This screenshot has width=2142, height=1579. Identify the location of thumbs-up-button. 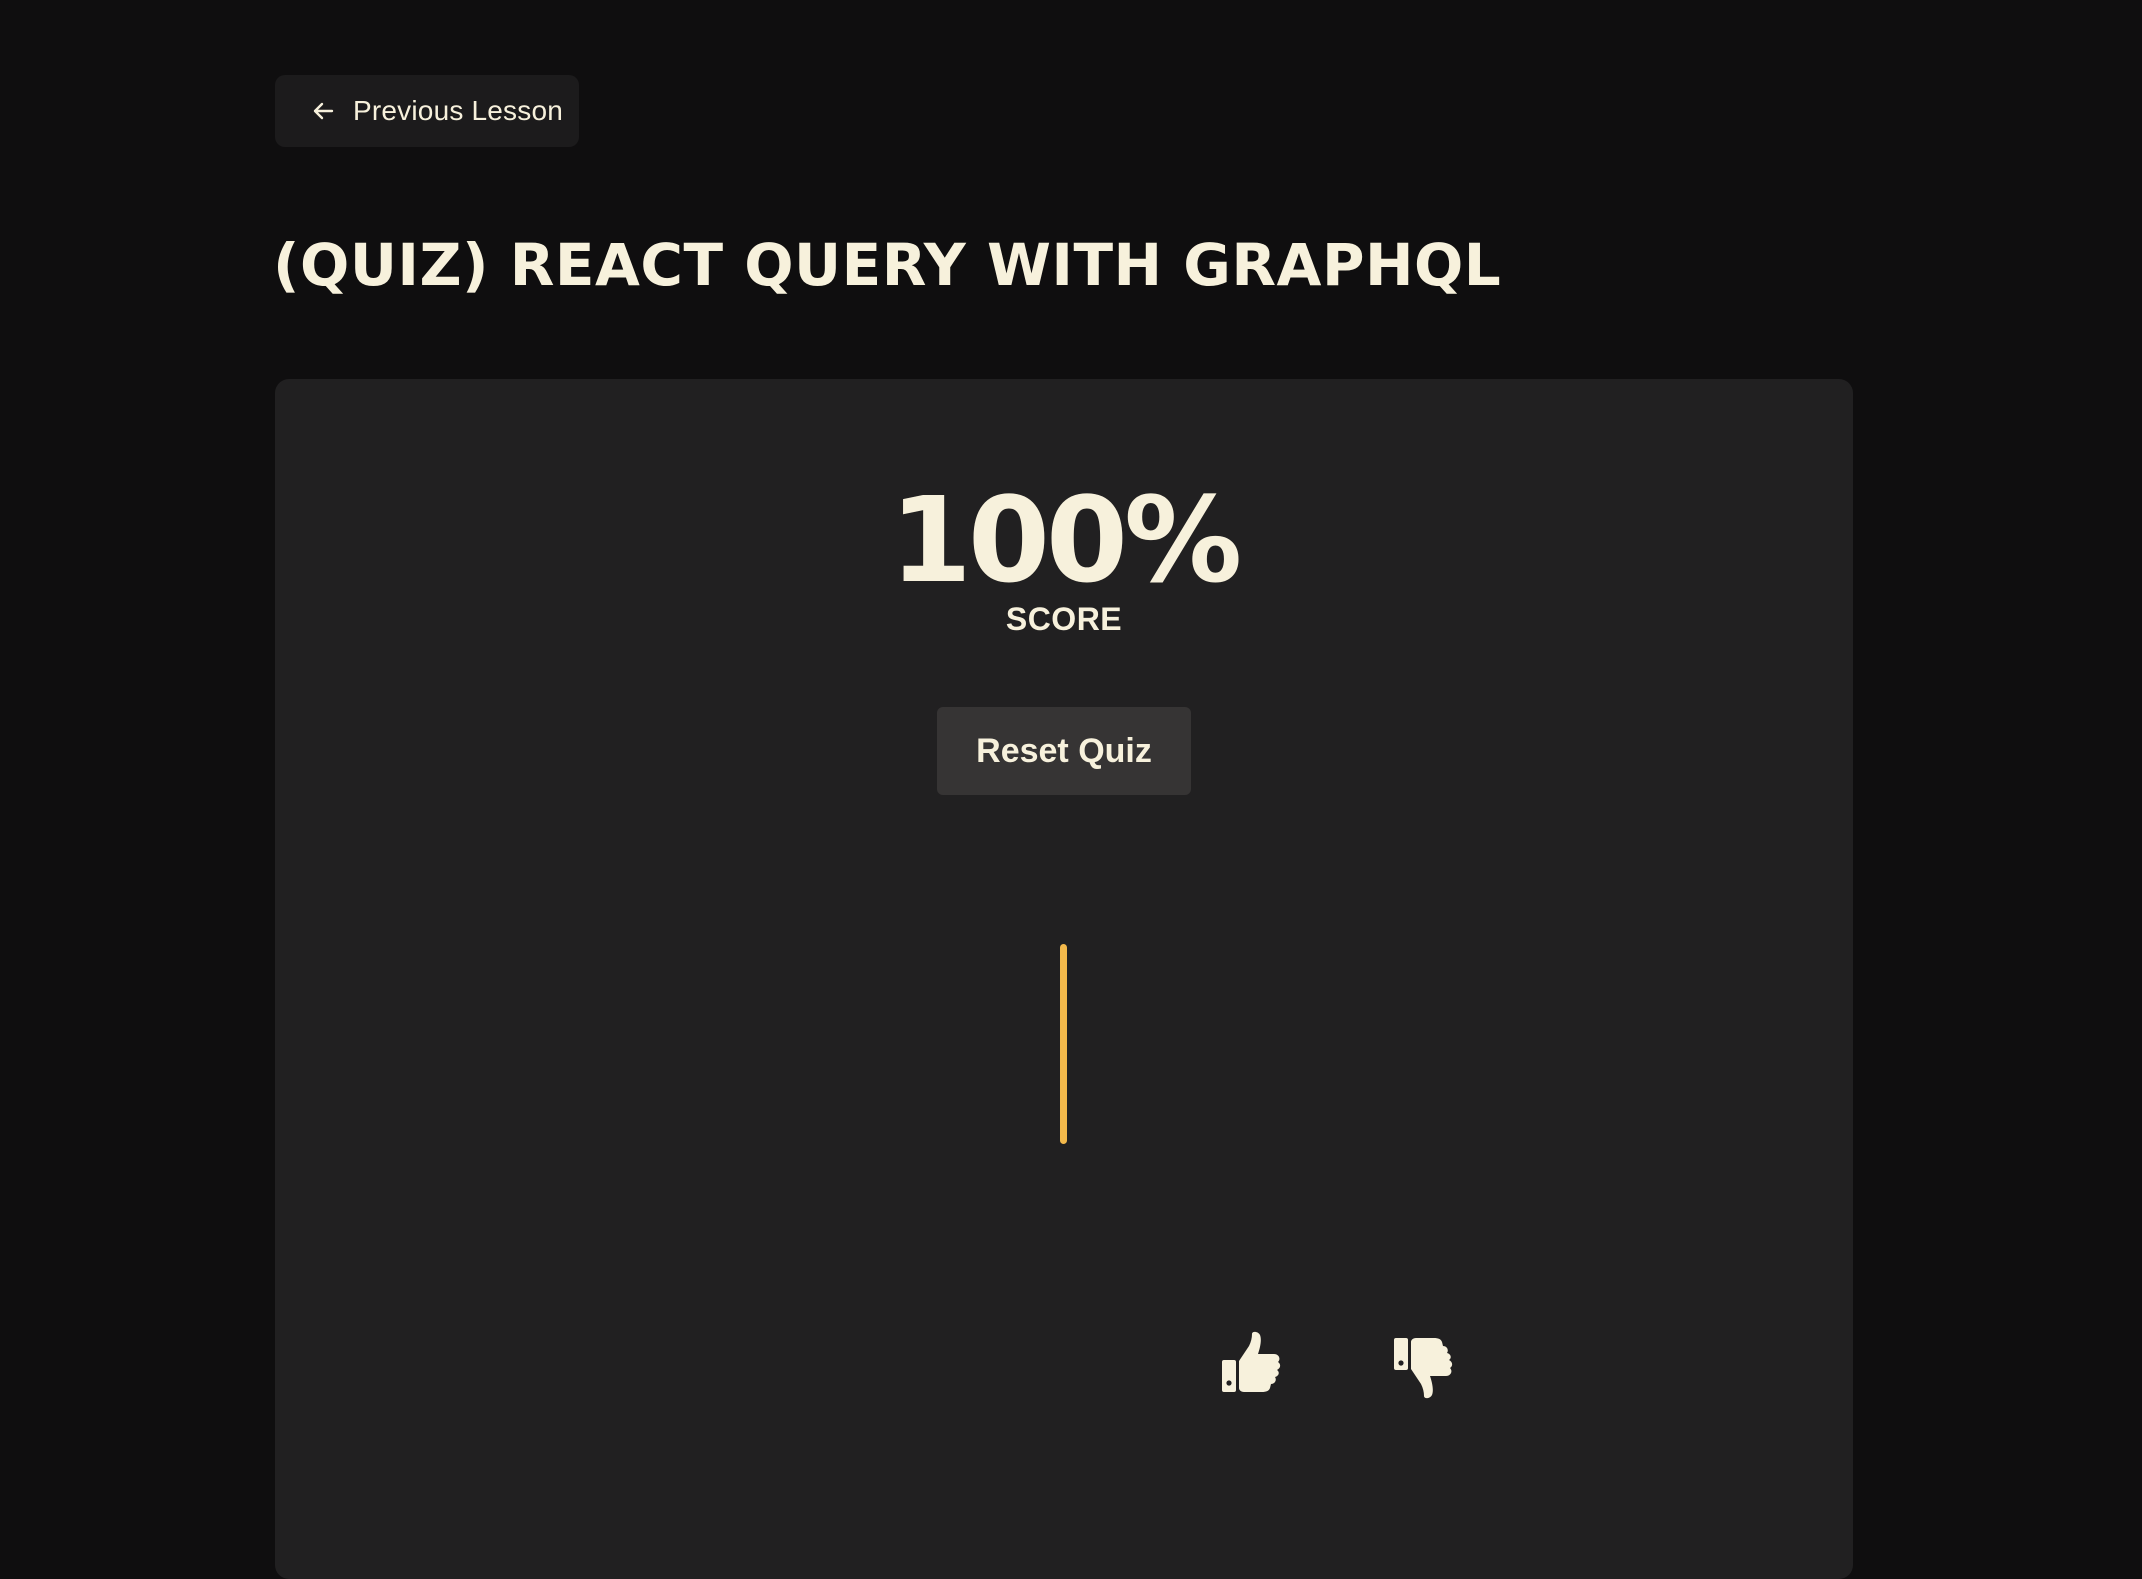
(1251, 1365).